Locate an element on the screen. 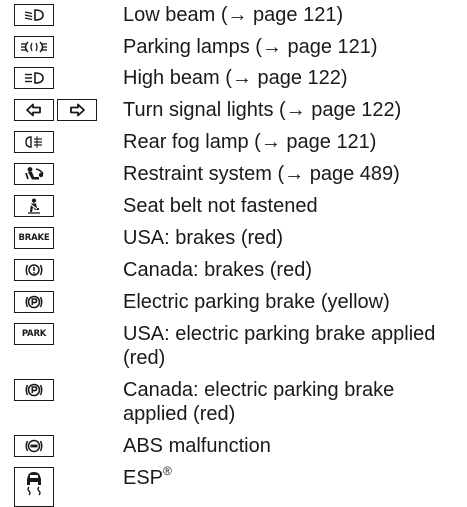 This screenshot has height=507, width=467. entry-label: High beam (→ page 122) is located at coordinates (235, 78).